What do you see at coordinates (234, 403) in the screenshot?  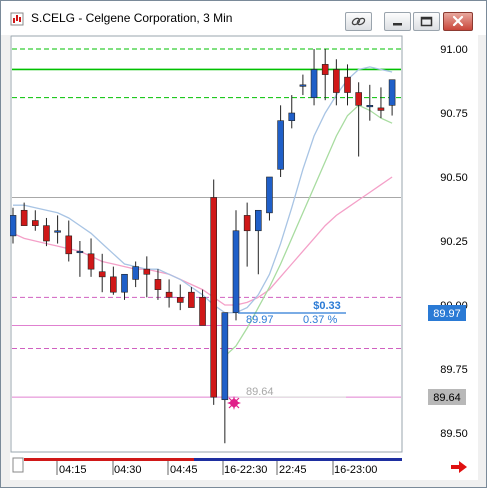 I see `trade-marker-icon` at bounding box center [234, 403].